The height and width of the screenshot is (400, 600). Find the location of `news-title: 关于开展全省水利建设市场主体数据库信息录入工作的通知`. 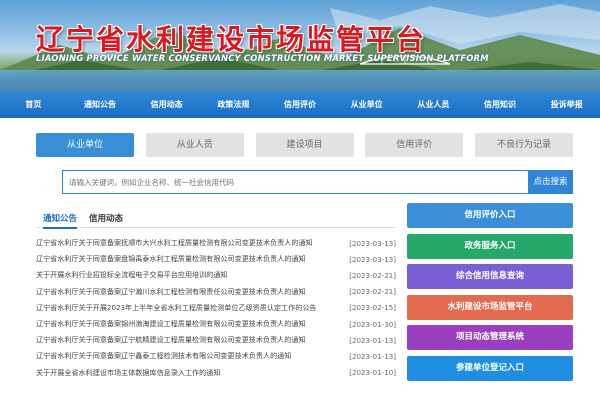

news-title: 关于开展全省水利建设市场主体数据库信息录入工作的通知 is located at coordinates (191, 373).